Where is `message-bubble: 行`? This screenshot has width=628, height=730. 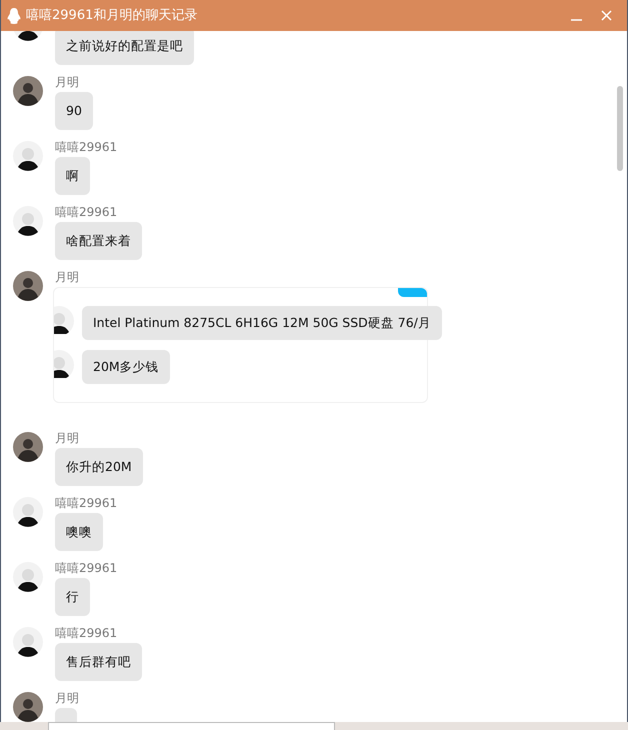
message-bubble: 行 is located at coordinates (72, 597).